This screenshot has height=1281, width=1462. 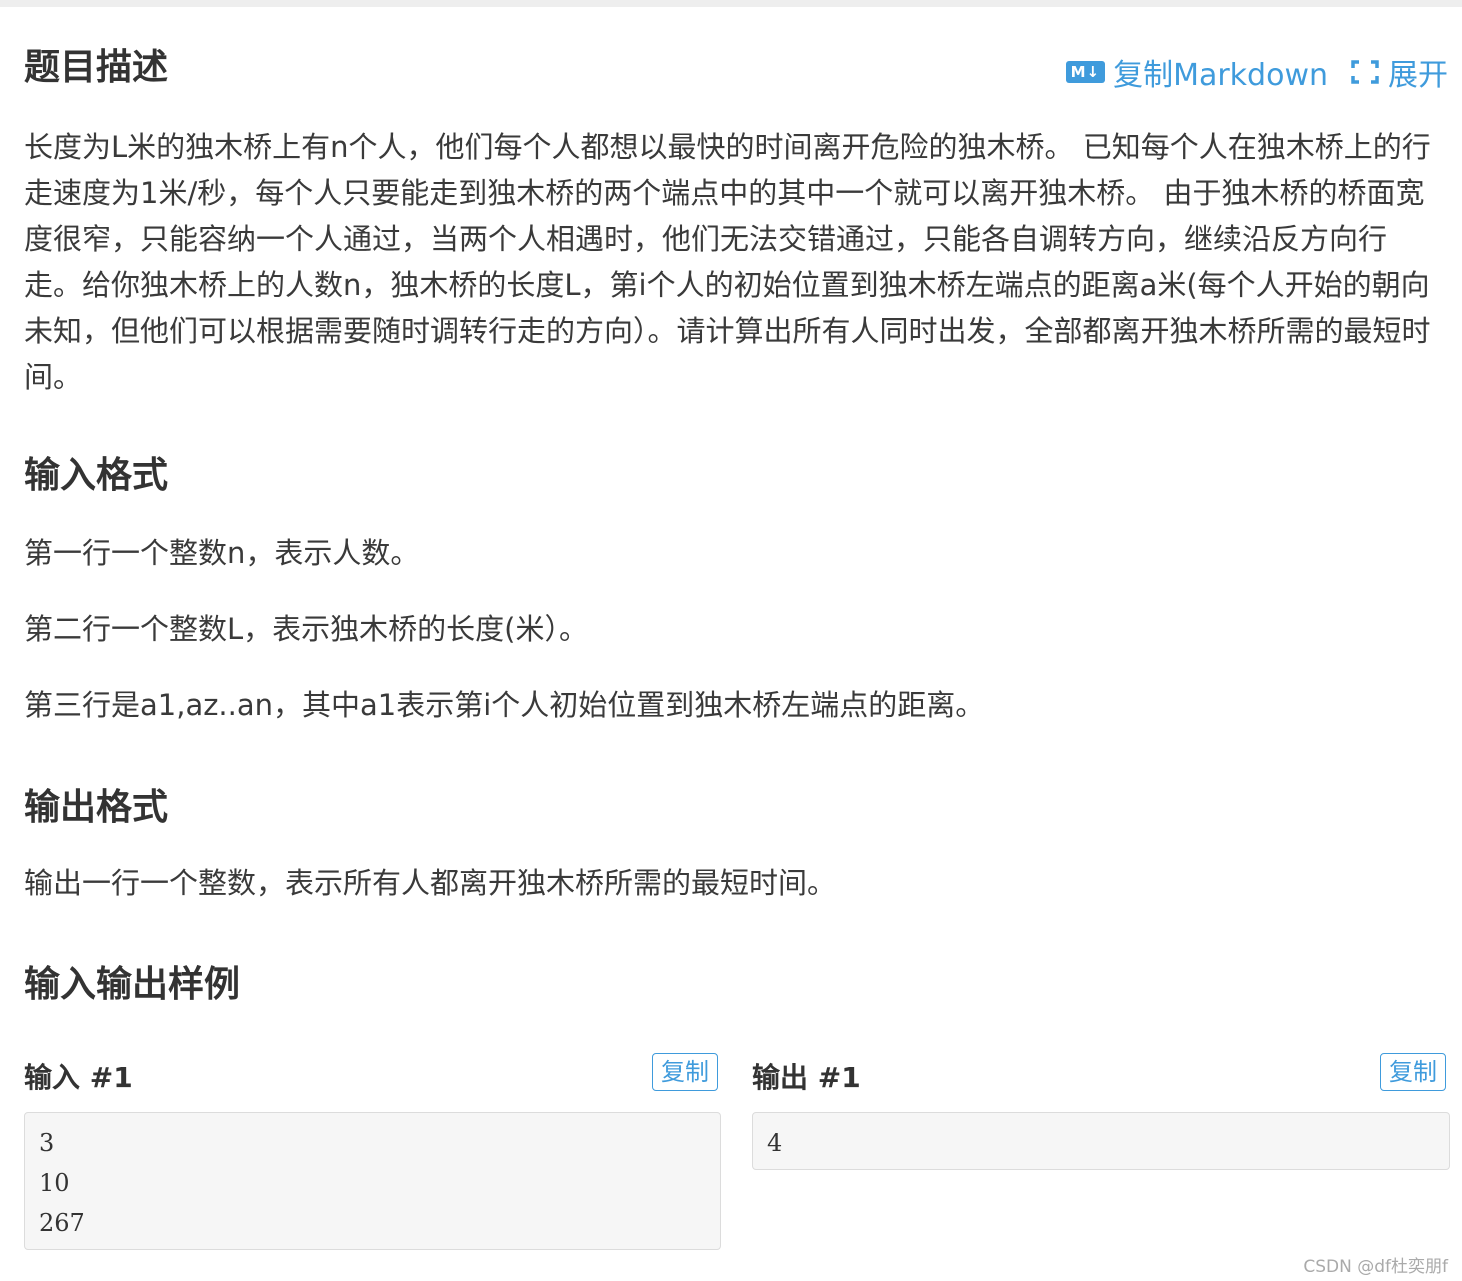 I want to click on sample-input-box: 3 10 267, so click(x=372, y=1181).